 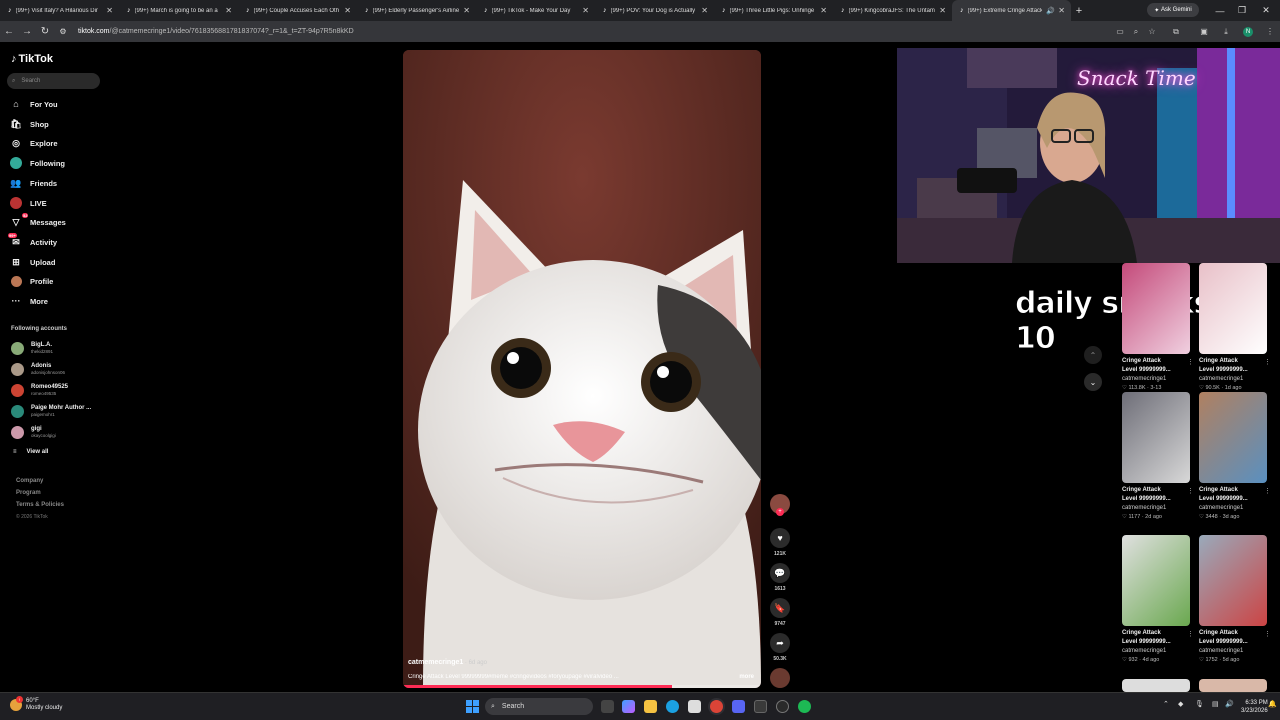 I want to click on browser-tab-active: ♪ (99+) Extreme Cringe Attack 🔊 ✕, so click(x=1011, y=10).